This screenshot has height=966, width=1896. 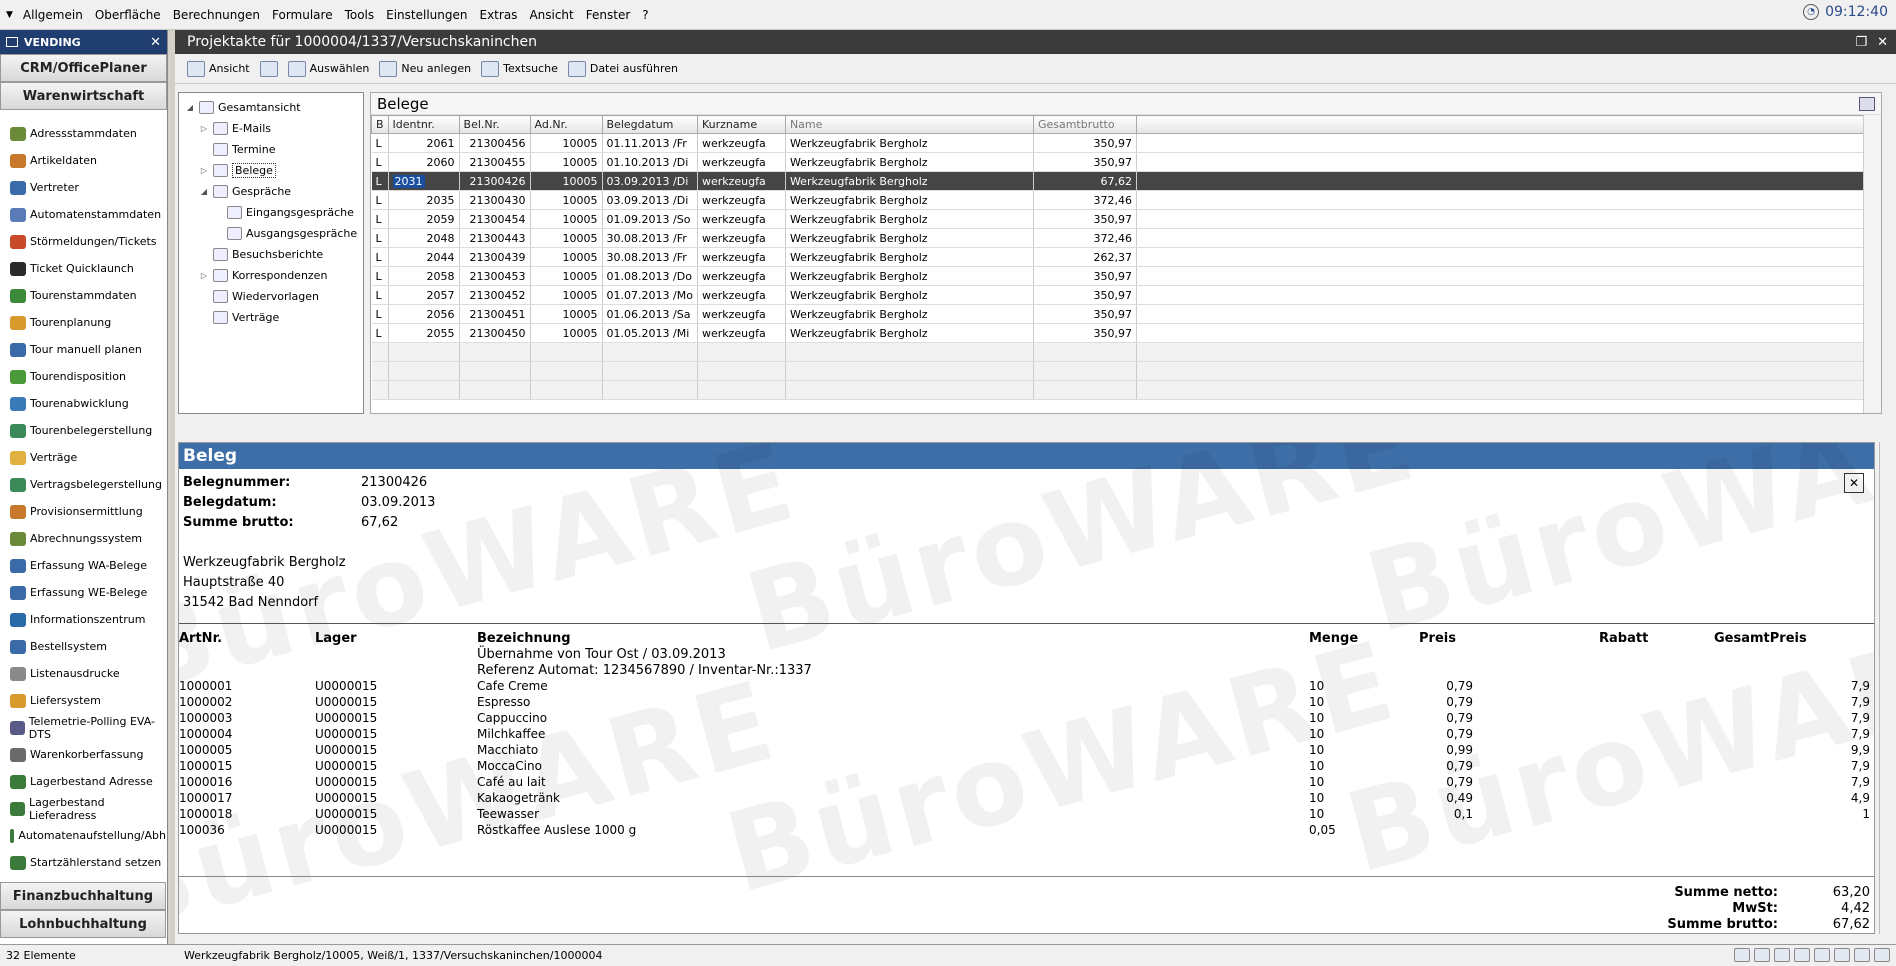 What do you see at coordinates (1867, 103) in the screenshot?
I see `export-icon` at bounding box center [1867, 103].